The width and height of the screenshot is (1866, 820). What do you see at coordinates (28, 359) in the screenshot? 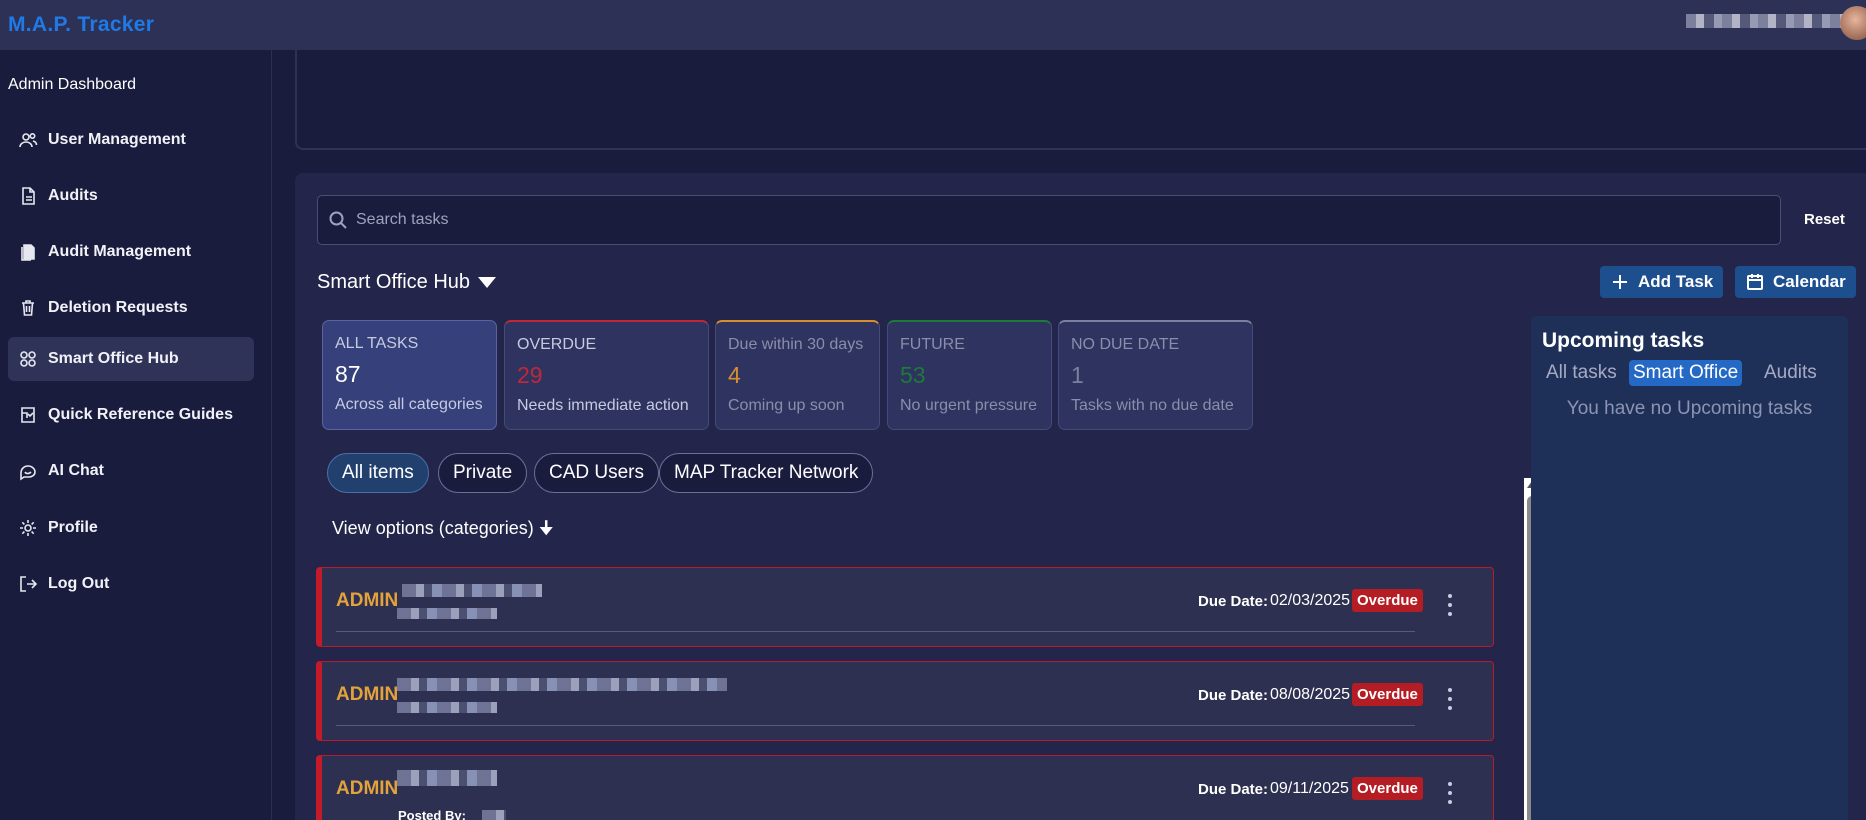
I see `grid-icon` at bounding box center [28, 359].